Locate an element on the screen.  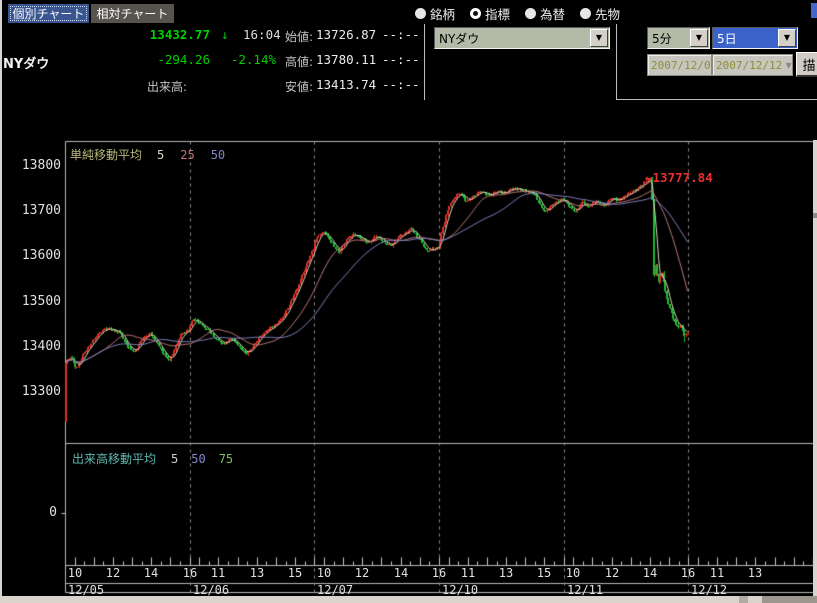
ma-period-value: 25 is located at coordinates (187, 155).